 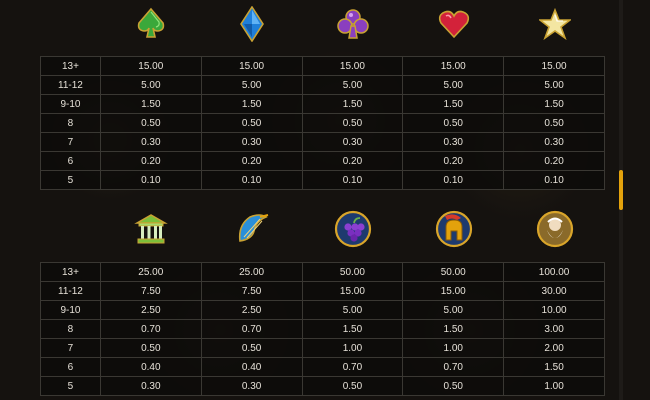 I want to click on harp-icon, so click(x=251, y=229).